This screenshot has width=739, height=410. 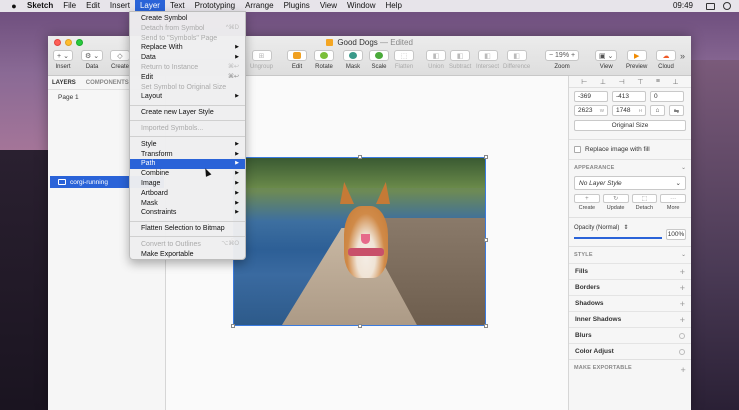 I want to click on toolbar-cloud: ☁ Cloud, so click(x=666, y=60).